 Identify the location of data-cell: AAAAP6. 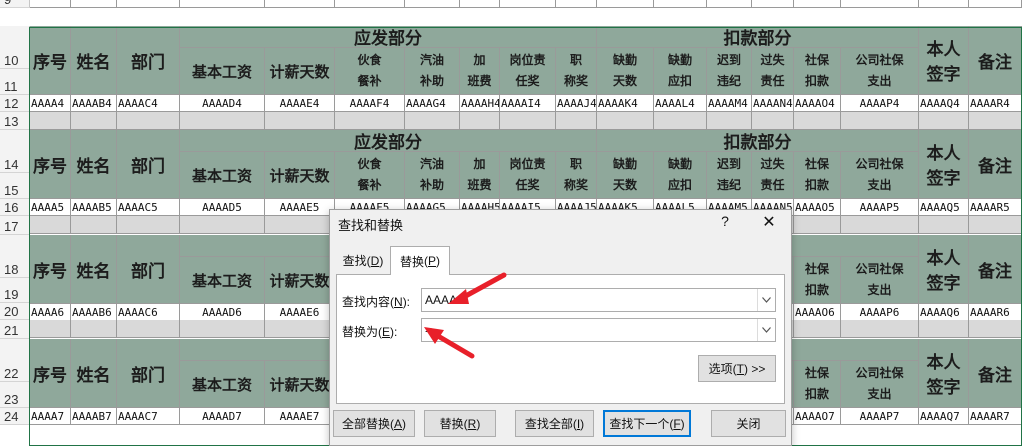
(880, 312).